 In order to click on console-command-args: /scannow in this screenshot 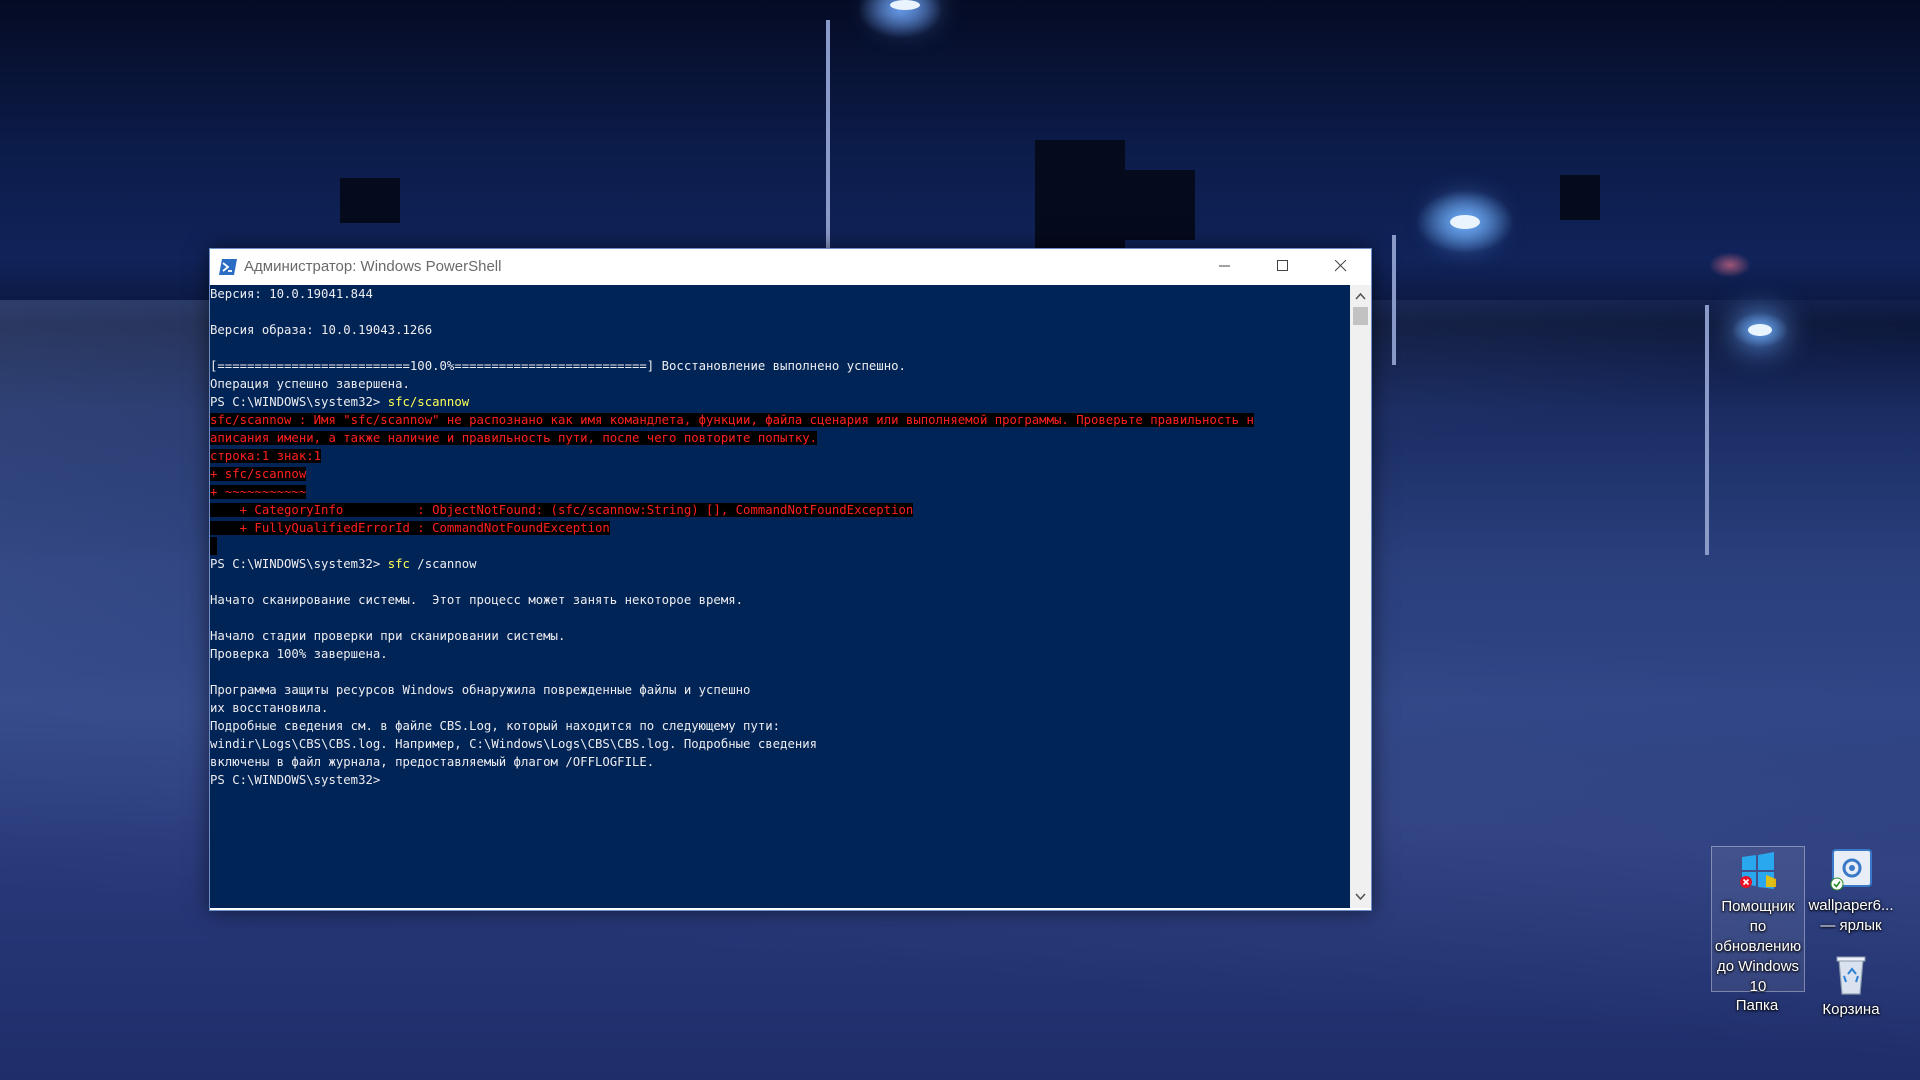, I will do `click(443, 564)`.